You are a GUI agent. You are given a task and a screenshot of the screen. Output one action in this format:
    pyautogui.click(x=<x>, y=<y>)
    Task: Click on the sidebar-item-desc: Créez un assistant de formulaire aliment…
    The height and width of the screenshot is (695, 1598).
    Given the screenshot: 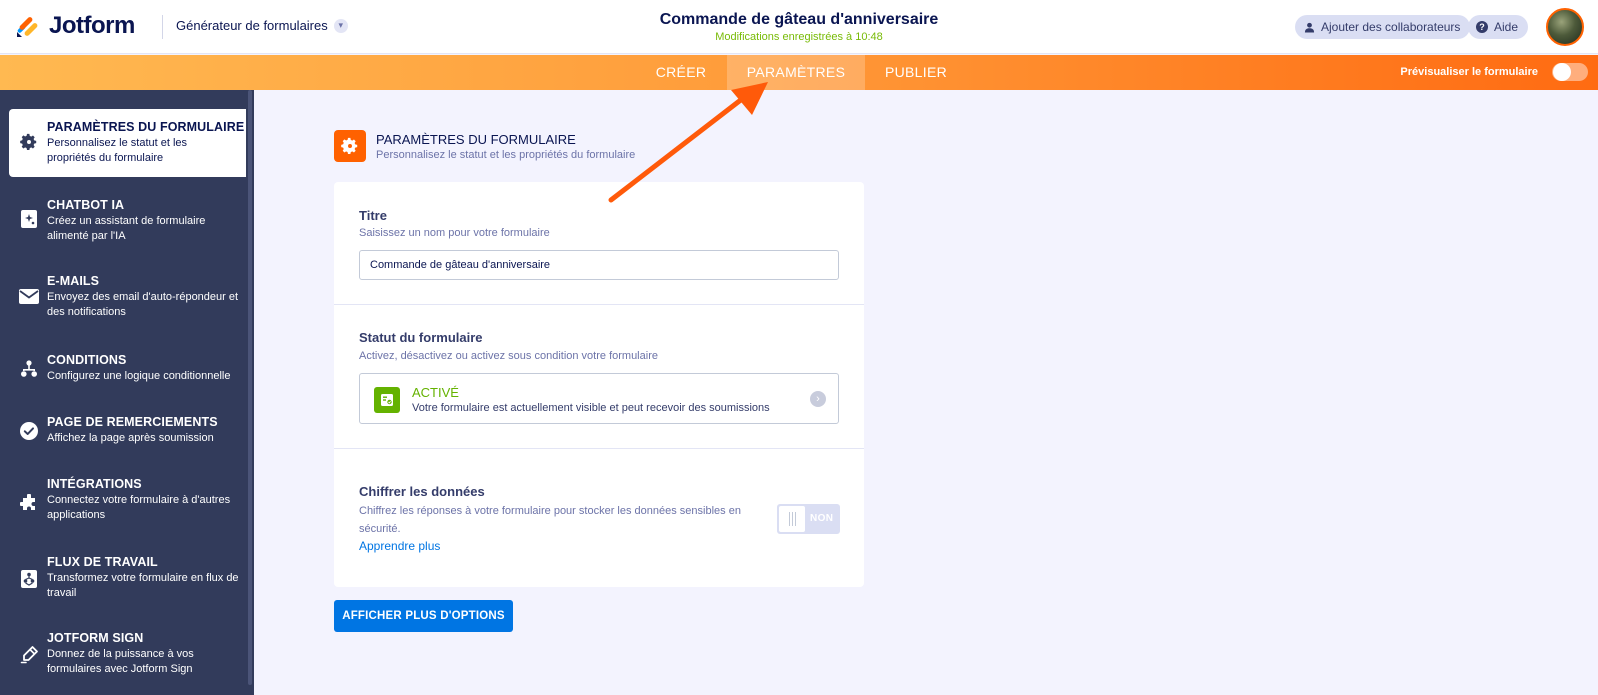 What is the action you would take?
    pyautogui.click(x=126, y=228)
    